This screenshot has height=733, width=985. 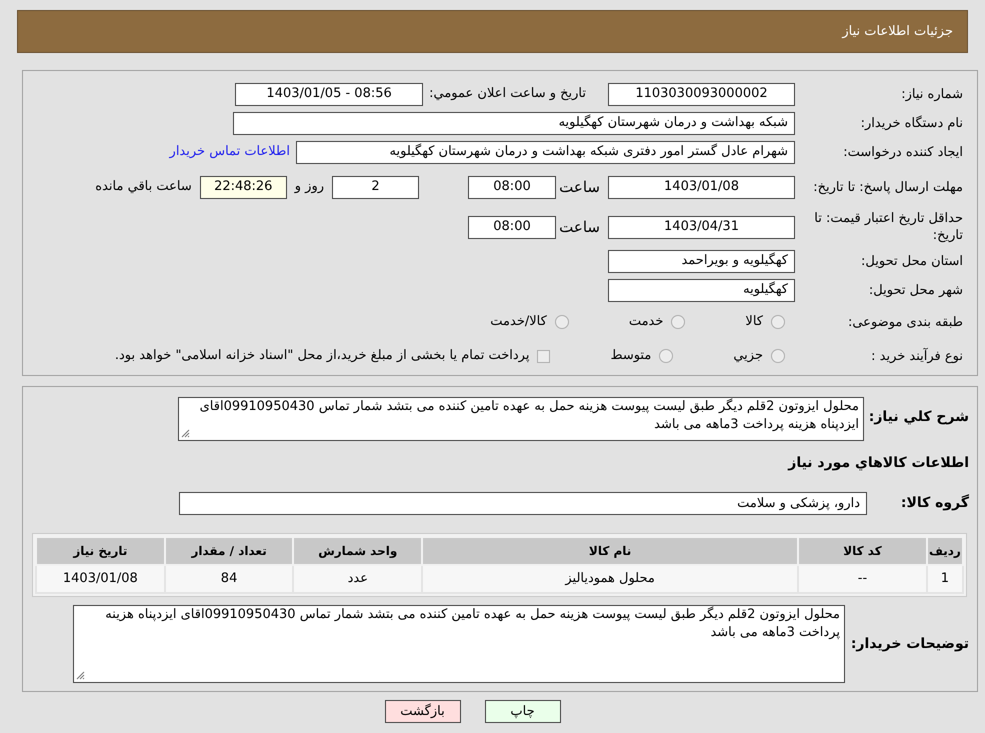 What do you see at coordinates (243, 187) in the screenshot?
I see `remaining-time-field: 22:48:26` at bounding box center [243, 187].